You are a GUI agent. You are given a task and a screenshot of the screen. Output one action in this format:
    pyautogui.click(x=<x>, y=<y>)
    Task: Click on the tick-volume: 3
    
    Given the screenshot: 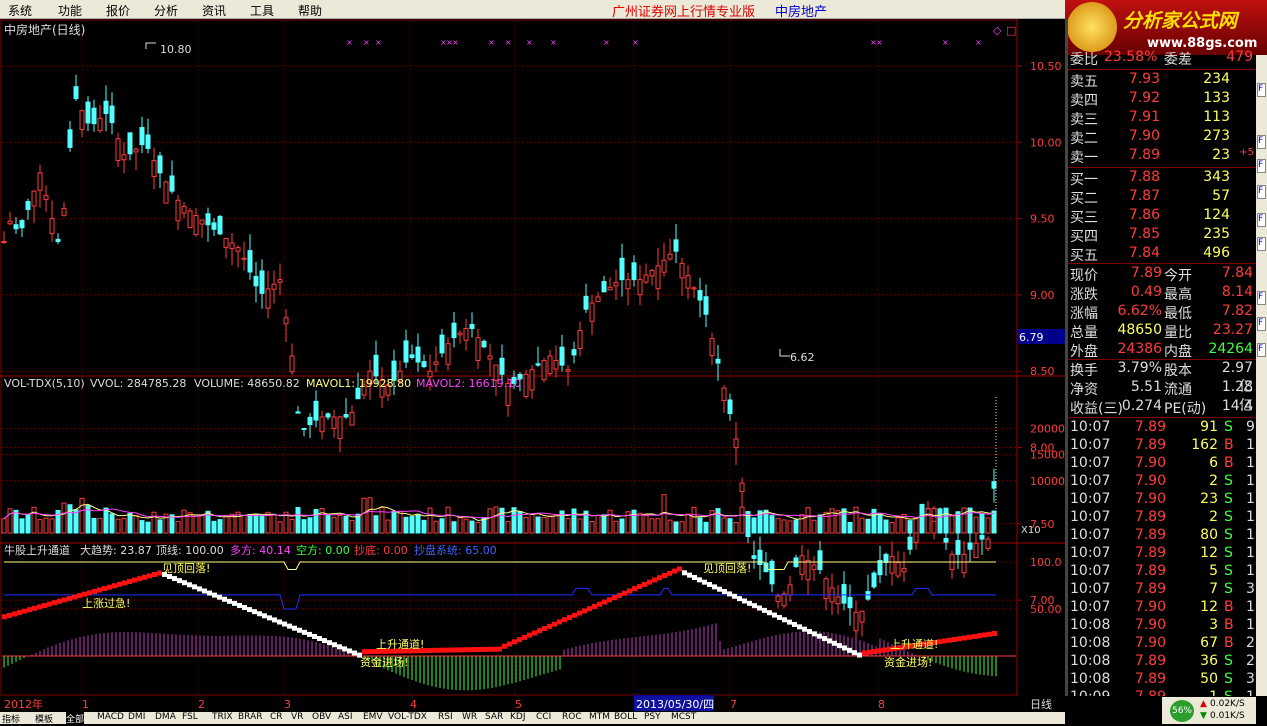 What is the action you would take?
    pyautogui.click(x=1213, y=625)
    